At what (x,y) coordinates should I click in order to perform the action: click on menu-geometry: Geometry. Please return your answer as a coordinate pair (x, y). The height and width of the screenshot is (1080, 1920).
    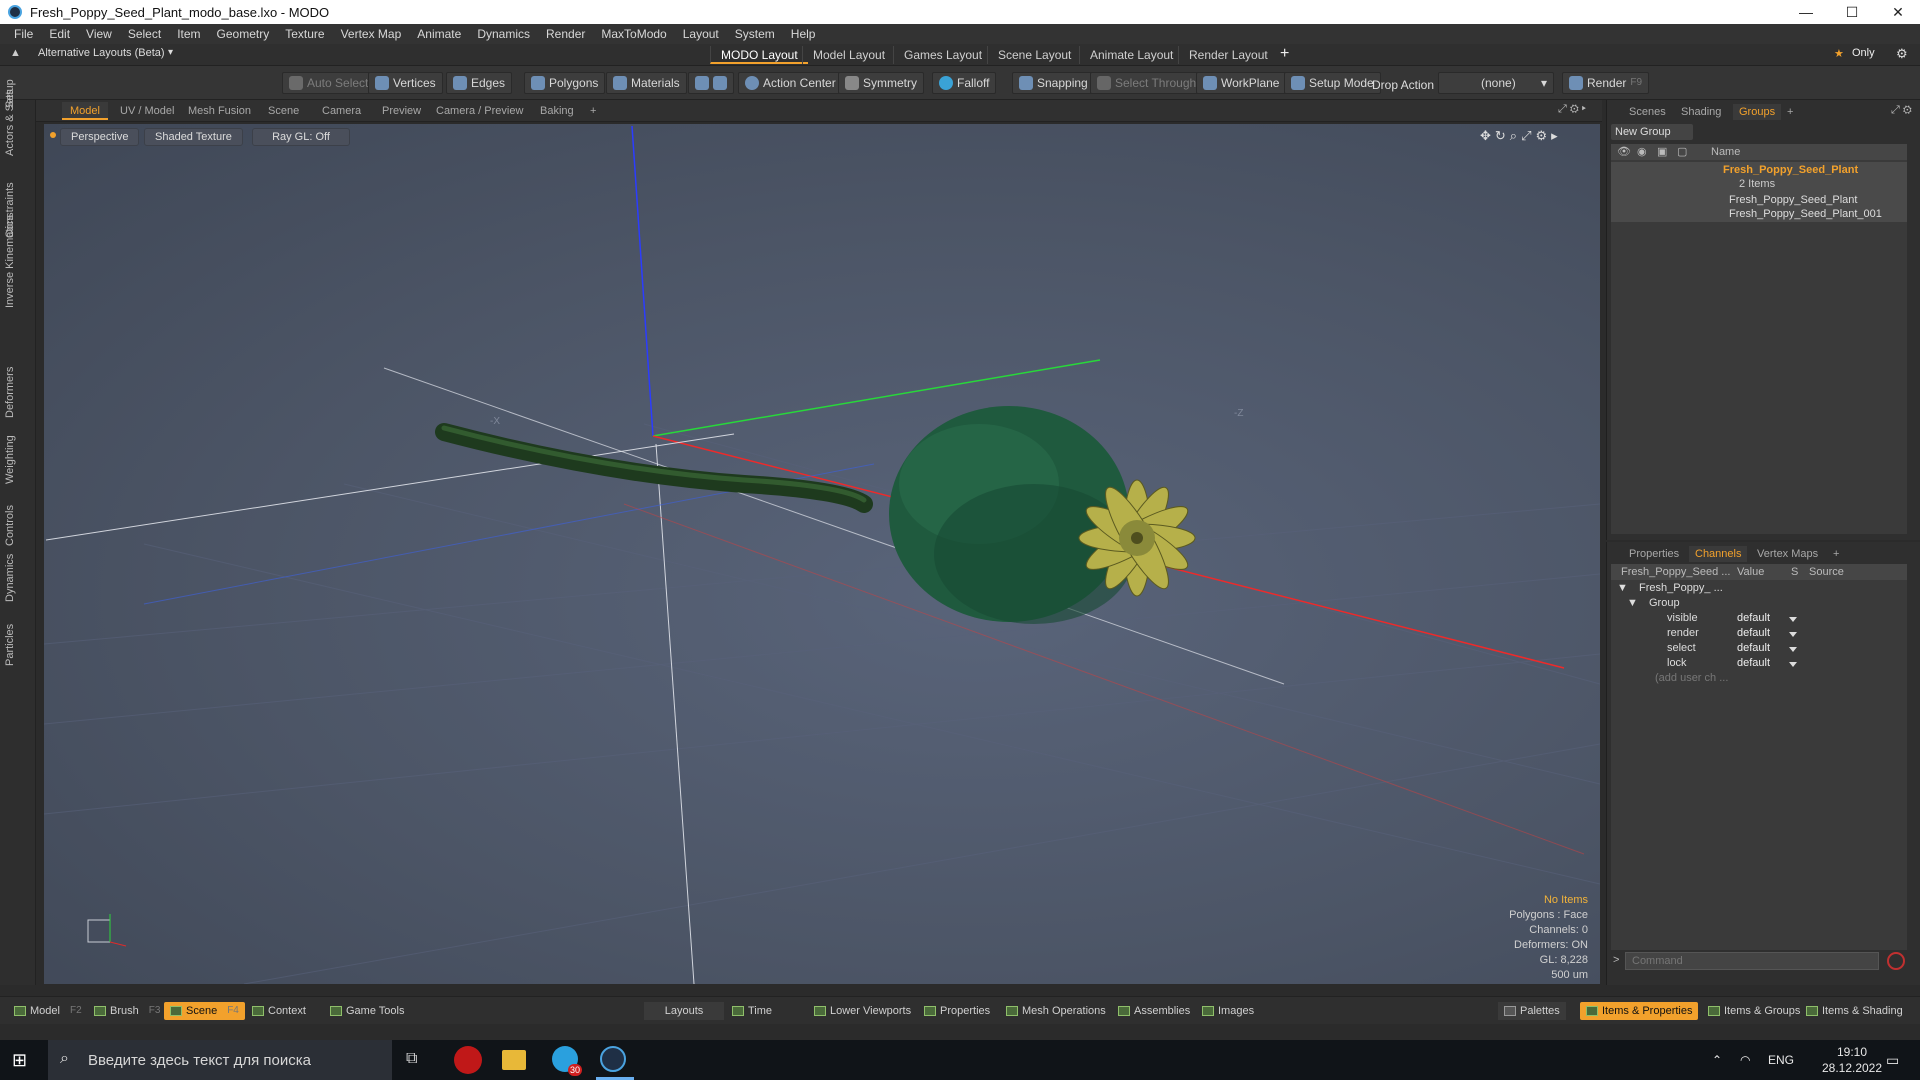
    Looking at the image, I should click on (243, 34).